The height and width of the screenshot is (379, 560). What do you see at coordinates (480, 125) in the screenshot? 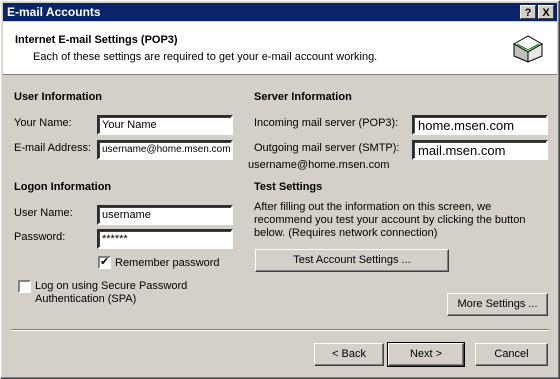
I see `incoming-server-input: home.msen.com` at bounding box center [480, 125].